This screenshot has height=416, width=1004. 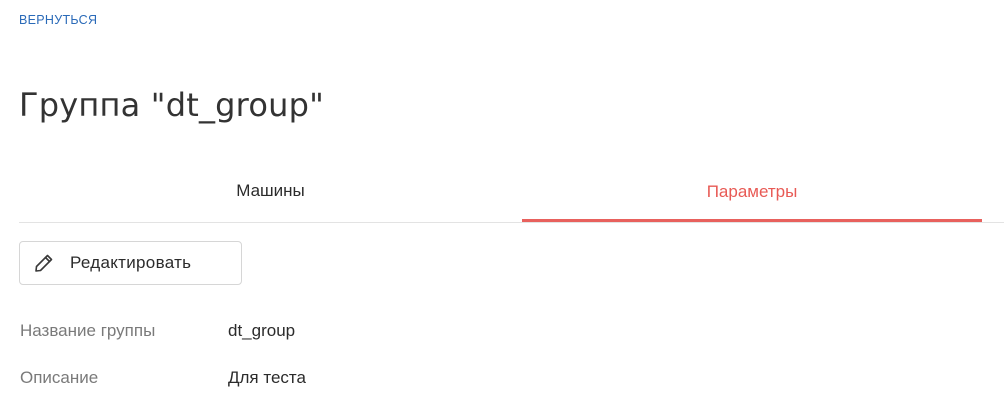 I want to click on tab-parameters: Параметры, so click(x=752, y=192).